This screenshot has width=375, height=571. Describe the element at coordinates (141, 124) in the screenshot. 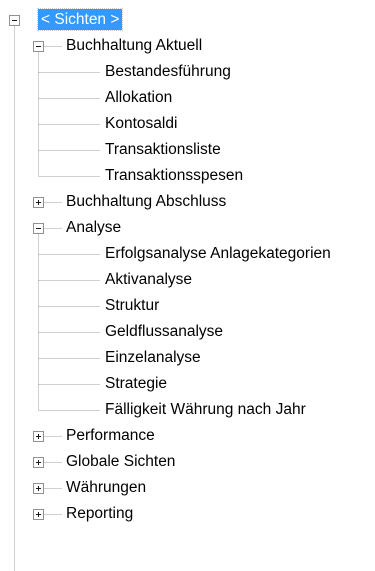

I see `tree-item-label: Kontosaldi` at that location.